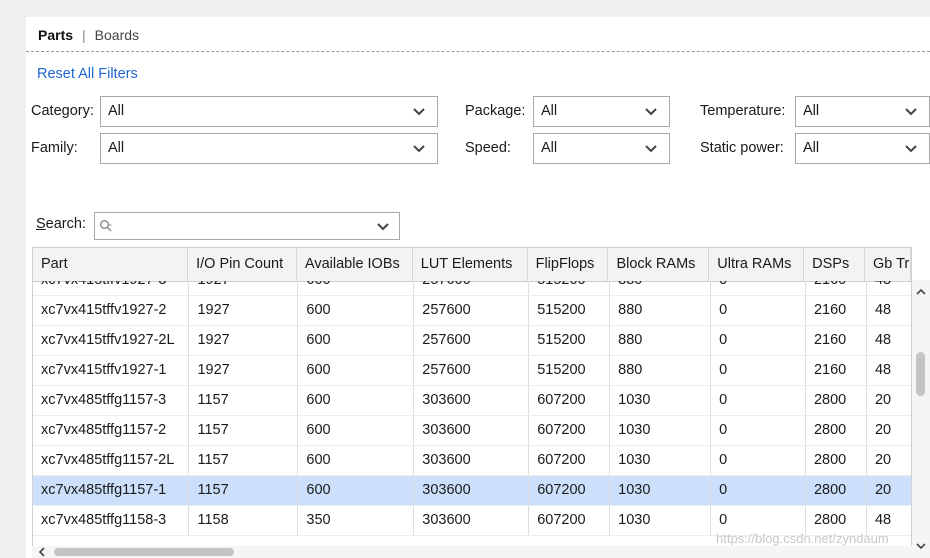  Describe the element at coordinates (87, 74) in the screenshot. I see `reset-all-filters-link: Reset All Filters` at that location.